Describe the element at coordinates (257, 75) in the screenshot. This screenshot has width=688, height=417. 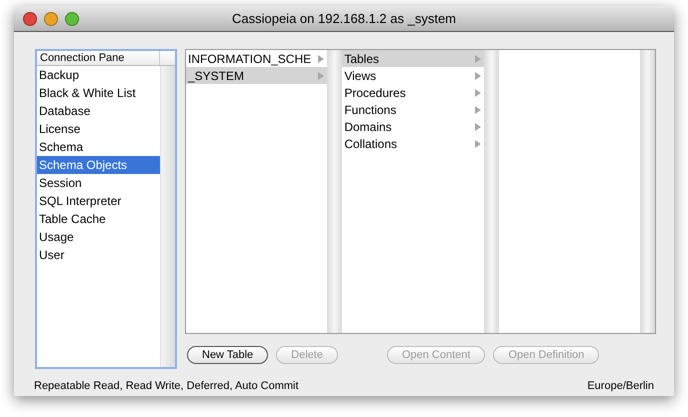
I see `browser-item: _SYSTEM` at that location.